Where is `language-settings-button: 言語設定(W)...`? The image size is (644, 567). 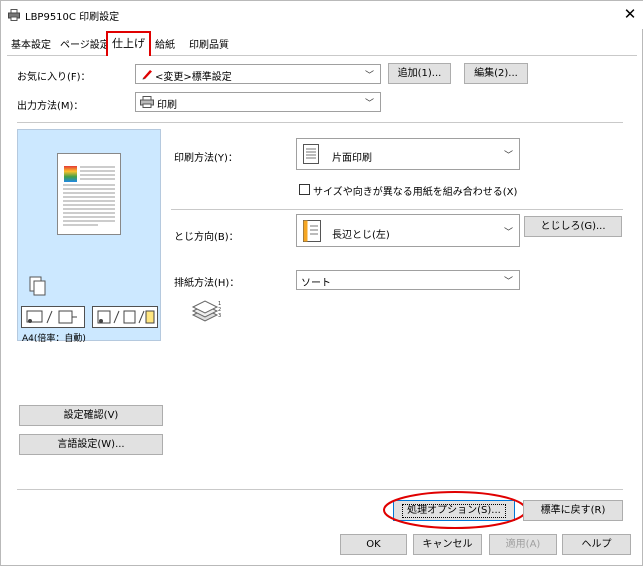 language-settings-button: 言語設定(W)... is located at coordinates (91, 444).